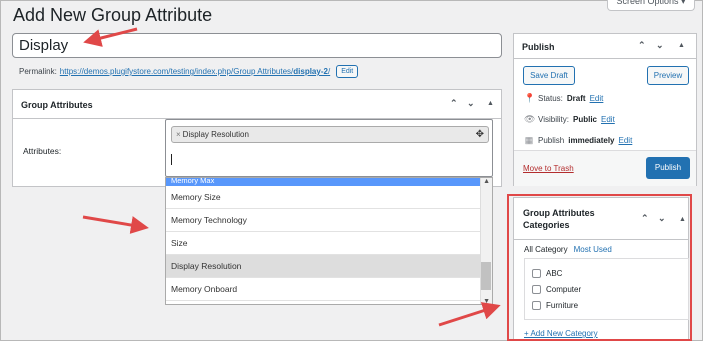  I want to click on move-to-trash-link: Move to Trash, so click(548, 168).